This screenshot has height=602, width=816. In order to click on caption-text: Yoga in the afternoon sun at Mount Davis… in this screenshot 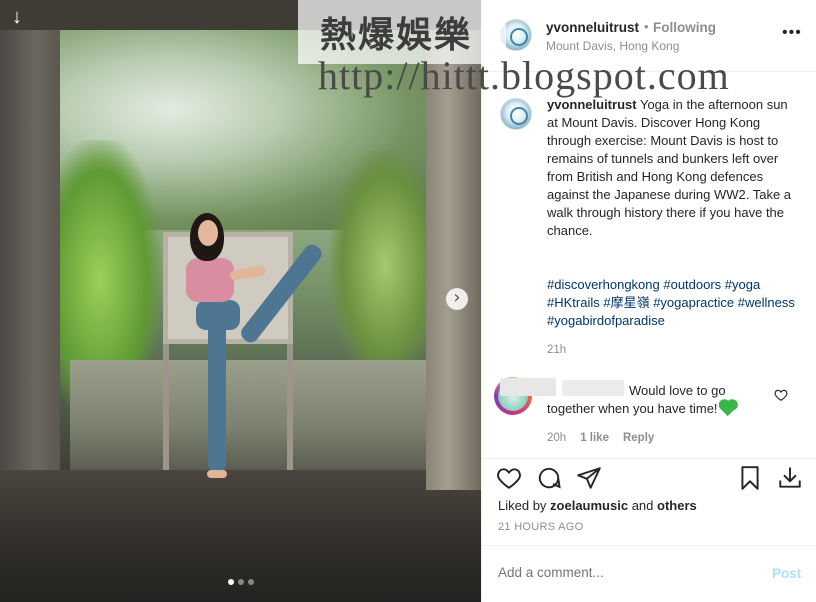, I will do `click(669, 167)`.